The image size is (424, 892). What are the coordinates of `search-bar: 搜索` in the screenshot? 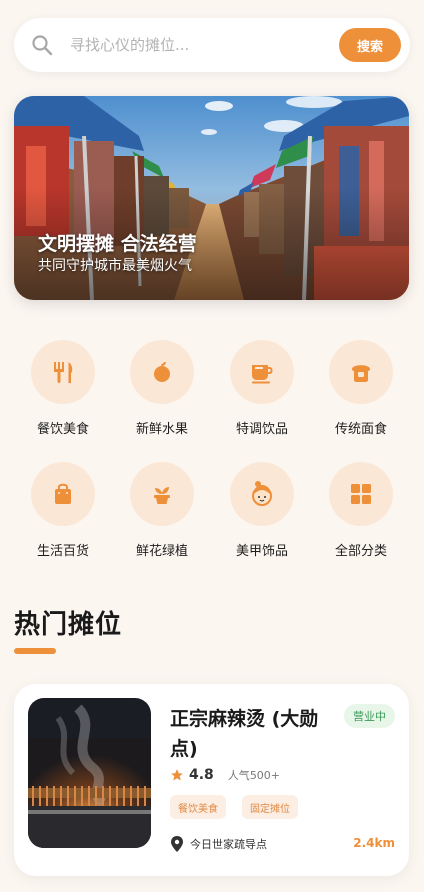 It's located at (212, 45).